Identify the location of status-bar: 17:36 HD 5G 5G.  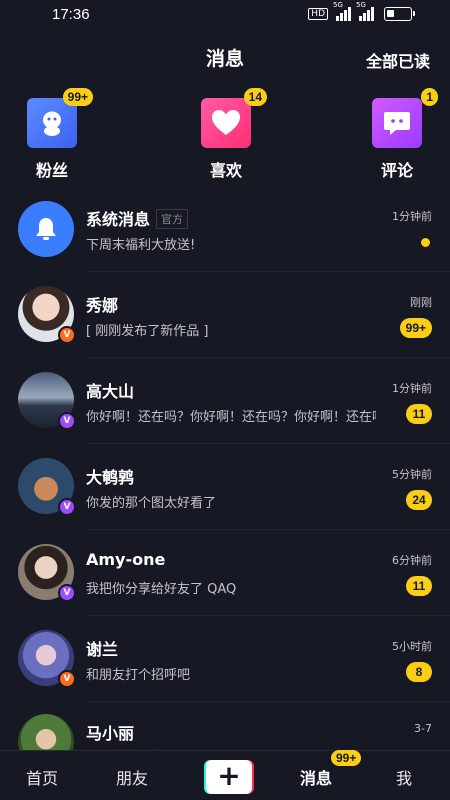
(225, 16).